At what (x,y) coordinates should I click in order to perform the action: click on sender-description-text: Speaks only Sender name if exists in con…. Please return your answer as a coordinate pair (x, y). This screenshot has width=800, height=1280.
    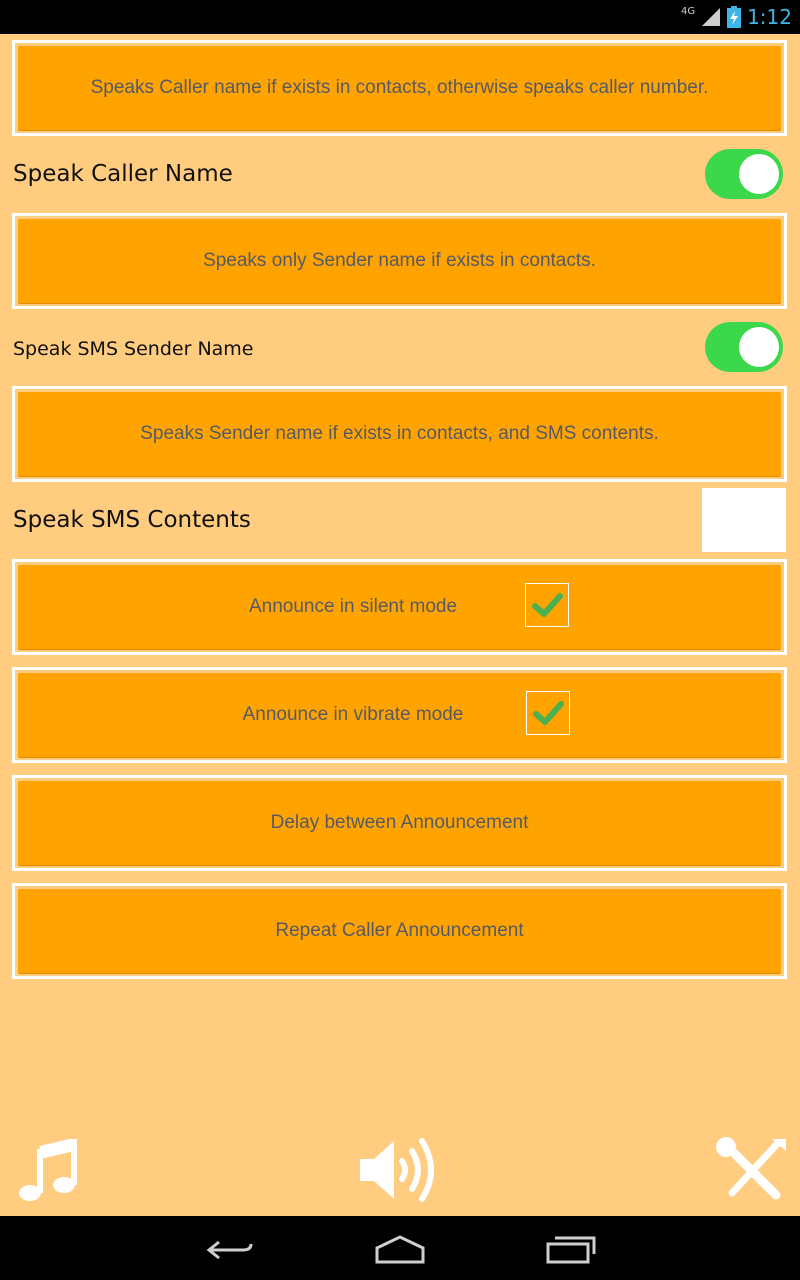
    Looking at the image, I should click on (399, 261).